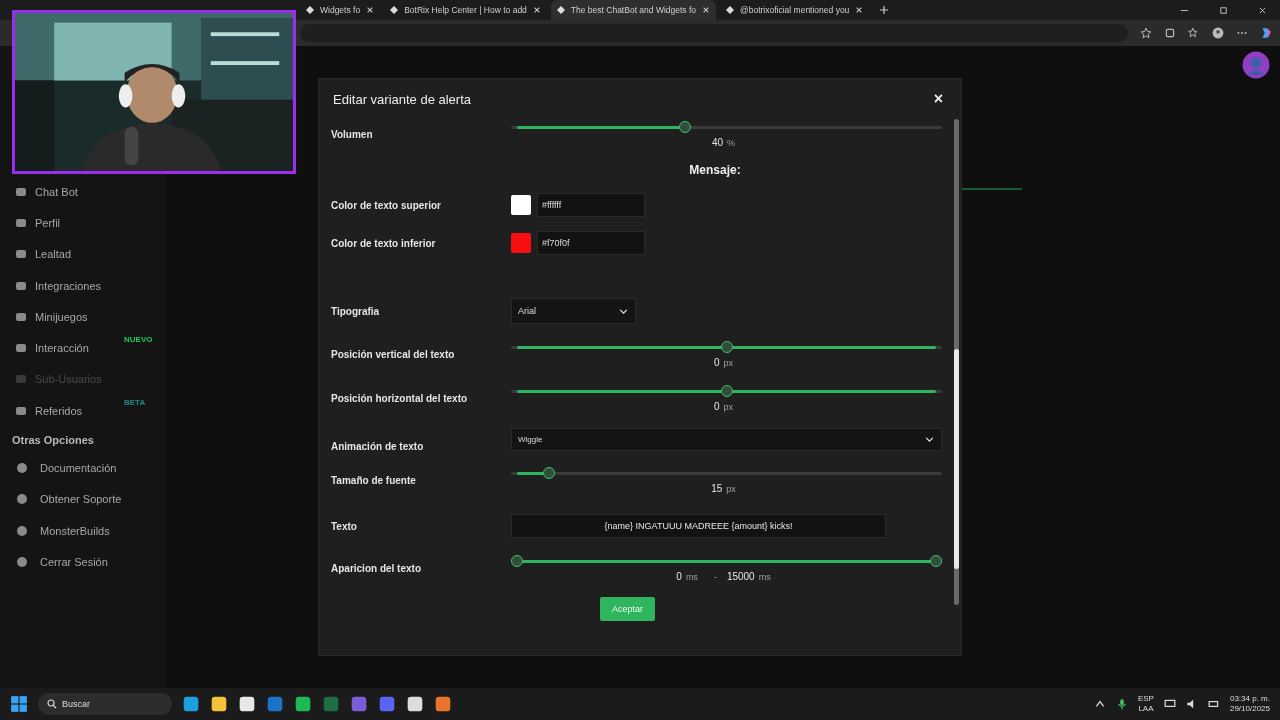 This screenshot has height=720, width=1280. Describe the element at coordinates (82, 468) in the screenshot. I see `sidebar-item: Documentación` at that location.